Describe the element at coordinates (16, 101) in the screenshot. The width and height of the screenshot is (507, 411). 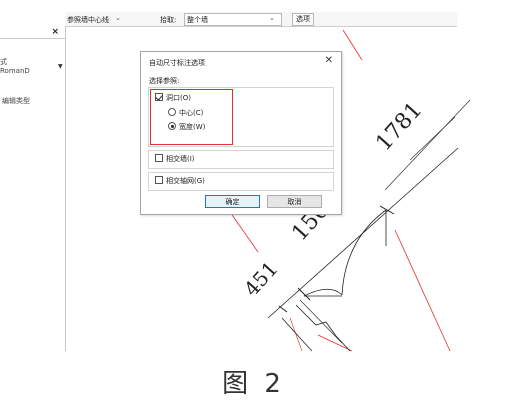
I see `edit-type-link: 编辑类型` at that location.